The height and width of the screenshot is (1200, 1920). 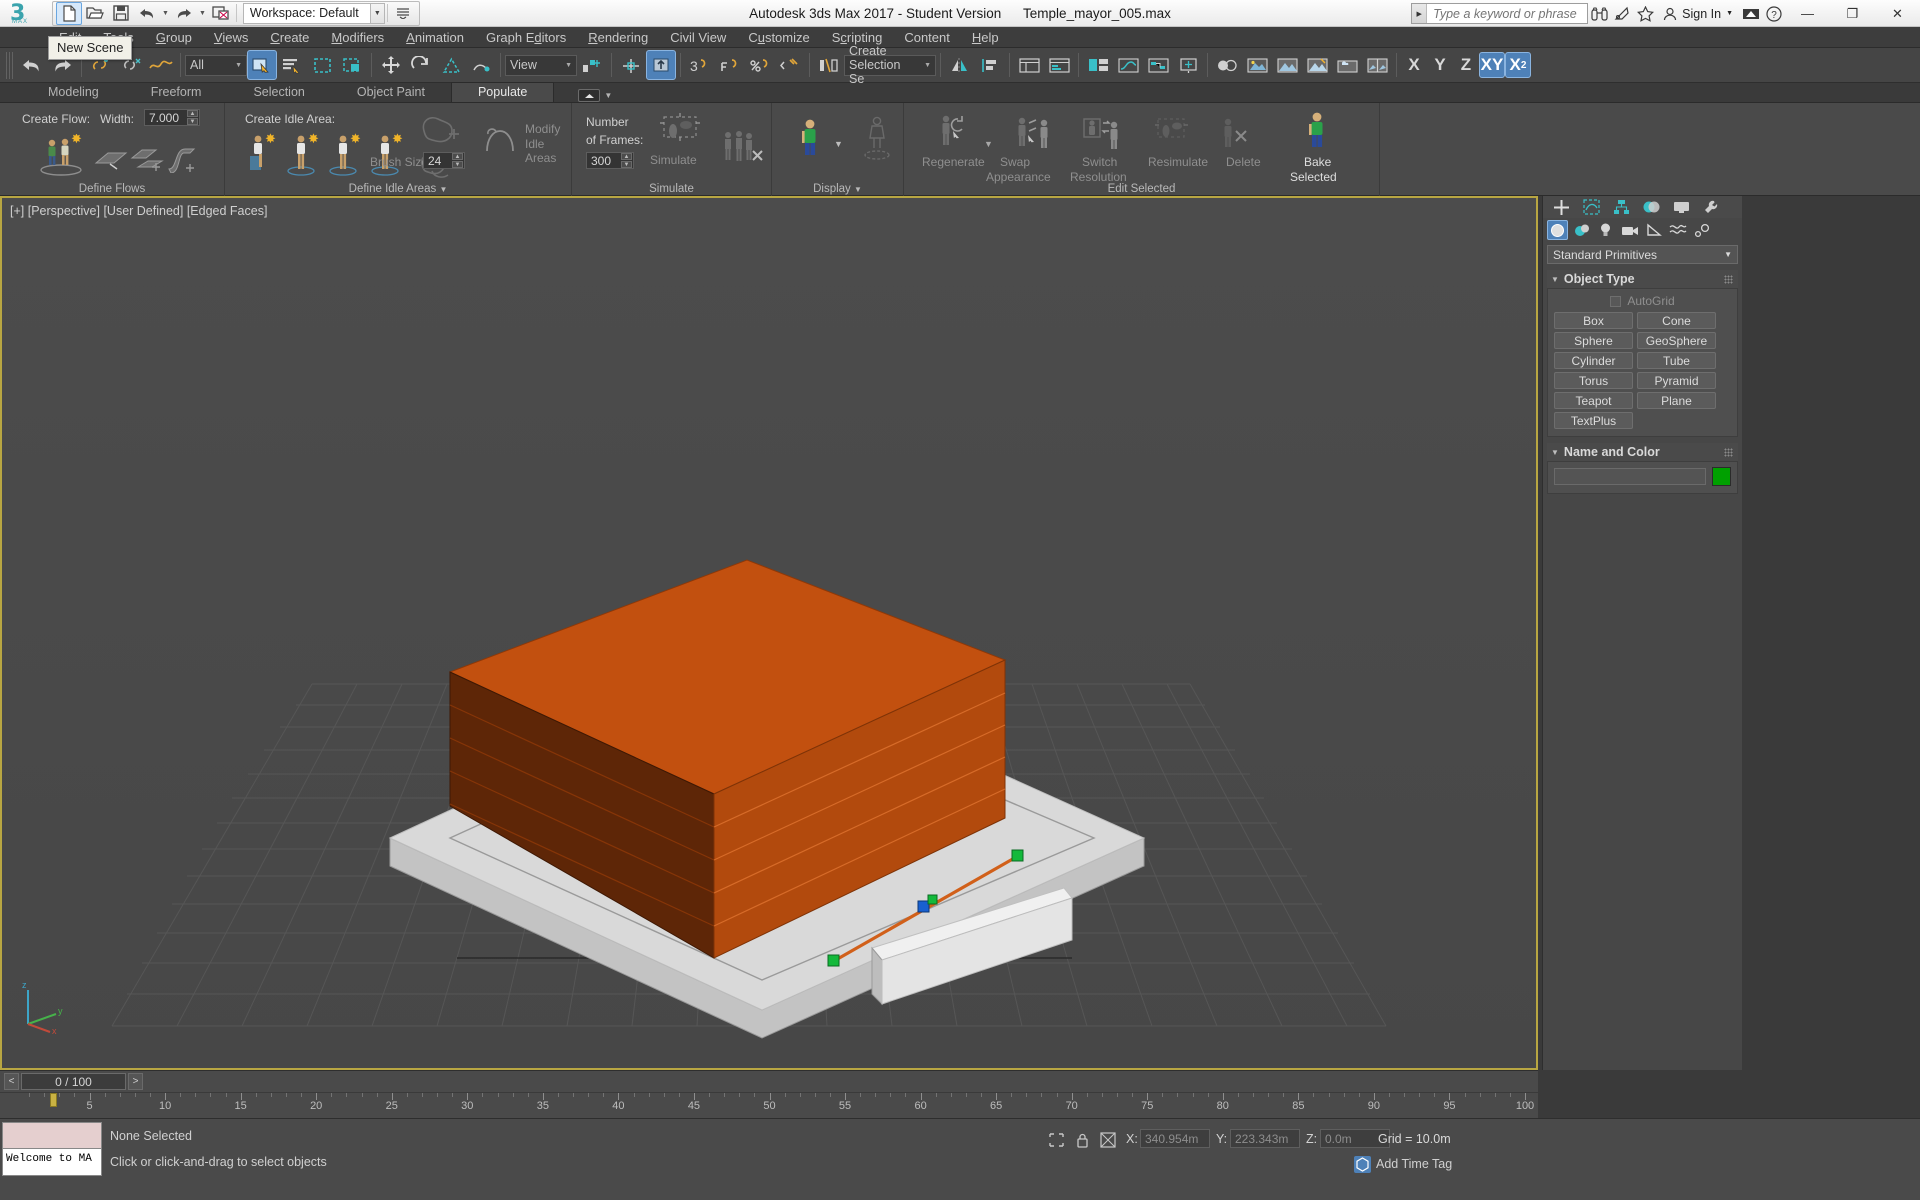 What do you see at coordinates (829, 65) in the screenshot?
I see `named-selection-sets-icon` at bounding box center [829, 65].